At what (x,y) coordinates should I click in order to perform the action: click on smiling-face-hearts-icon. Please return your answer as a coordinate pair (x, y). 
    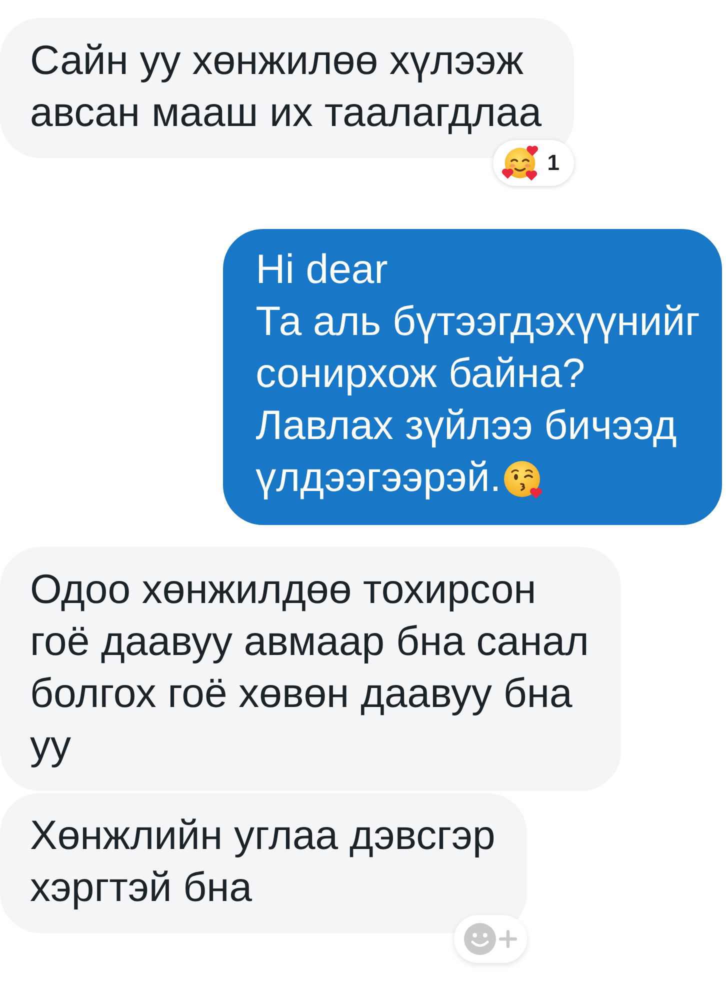
    Looking at the image, I should click on (520, 163).